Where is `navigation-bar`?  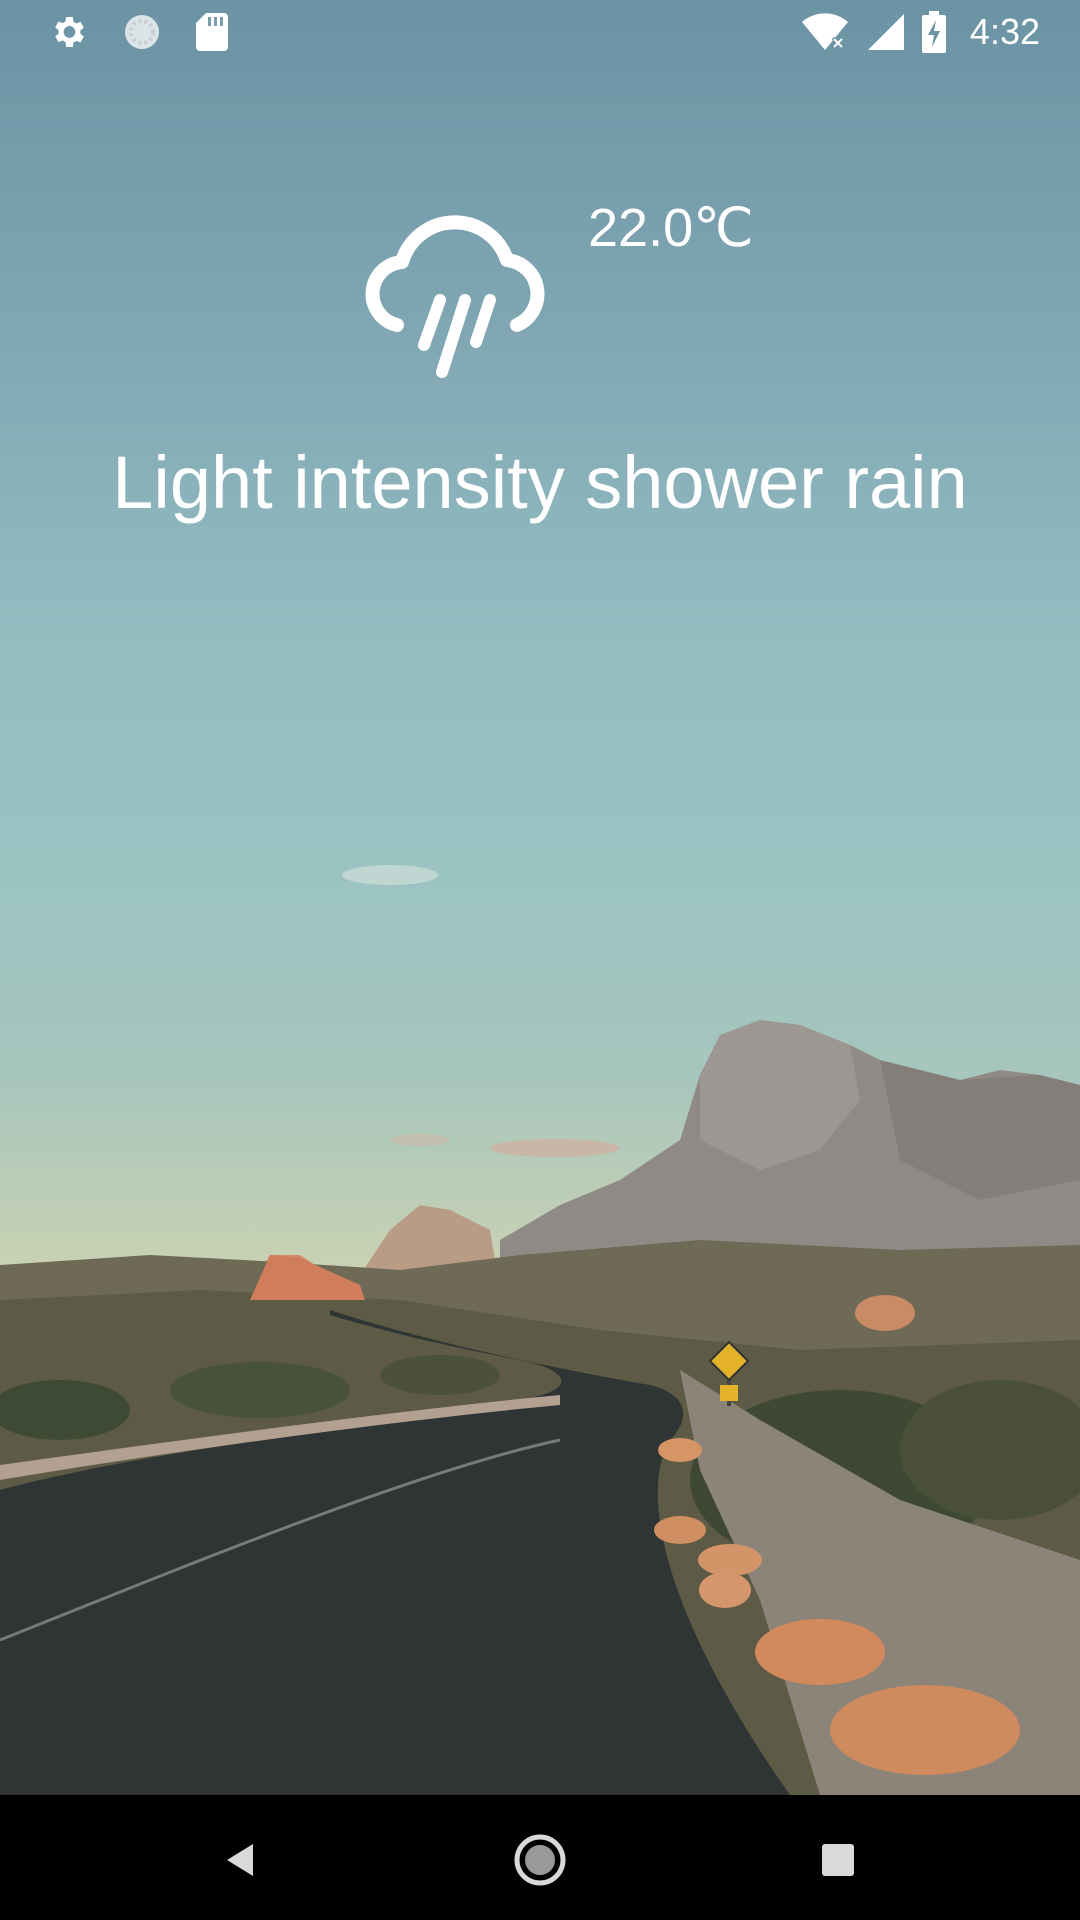
navigation-bar is located at coordinates (540, 1857).